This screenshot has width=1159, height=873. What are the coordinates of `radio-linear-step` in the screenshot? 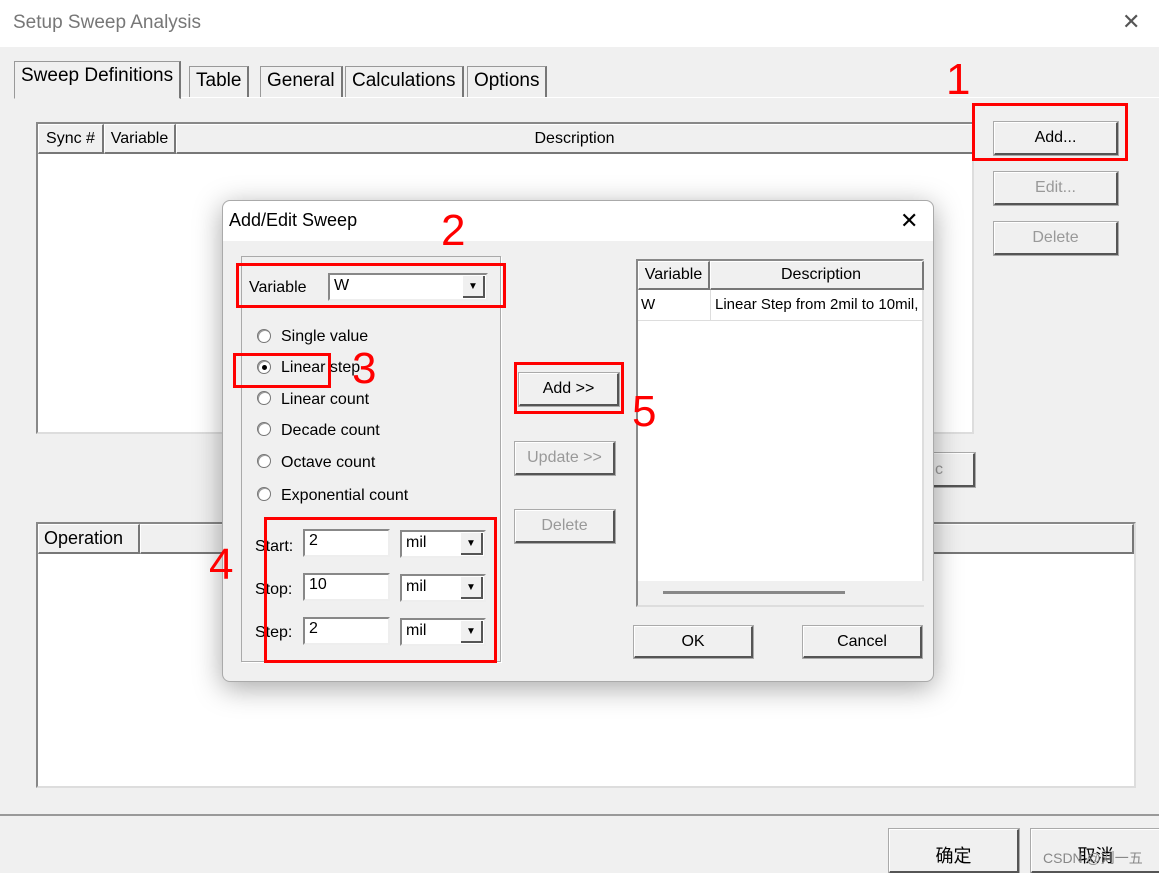 It's located at (264, 367).